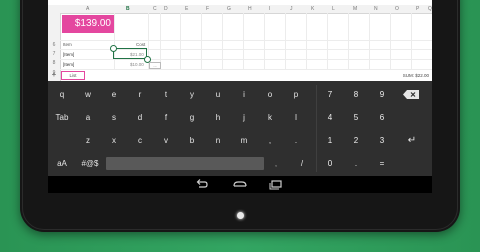 The width and height of the screenshot is (480, 252). Describe the element at coordinates (276, 184) in the screenshot. I see `recents-icon` at that location.